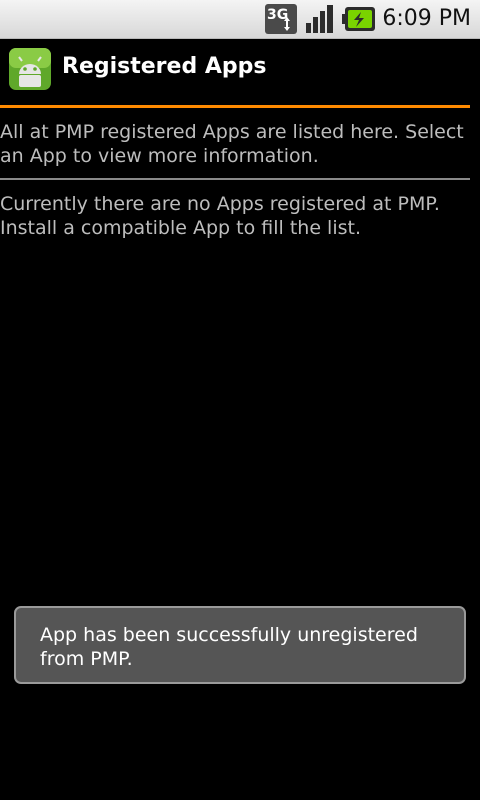 The width and height of the screenshot is (480, 800). I want to click on status-bar: 3G 6:09 PM, so click(240, 19).